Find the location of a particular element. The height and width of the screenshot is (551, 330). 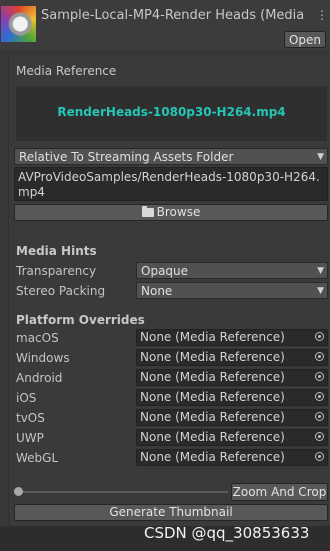

transparency-dropdown: Opaque ▼ is located at coordinates (232, 270).